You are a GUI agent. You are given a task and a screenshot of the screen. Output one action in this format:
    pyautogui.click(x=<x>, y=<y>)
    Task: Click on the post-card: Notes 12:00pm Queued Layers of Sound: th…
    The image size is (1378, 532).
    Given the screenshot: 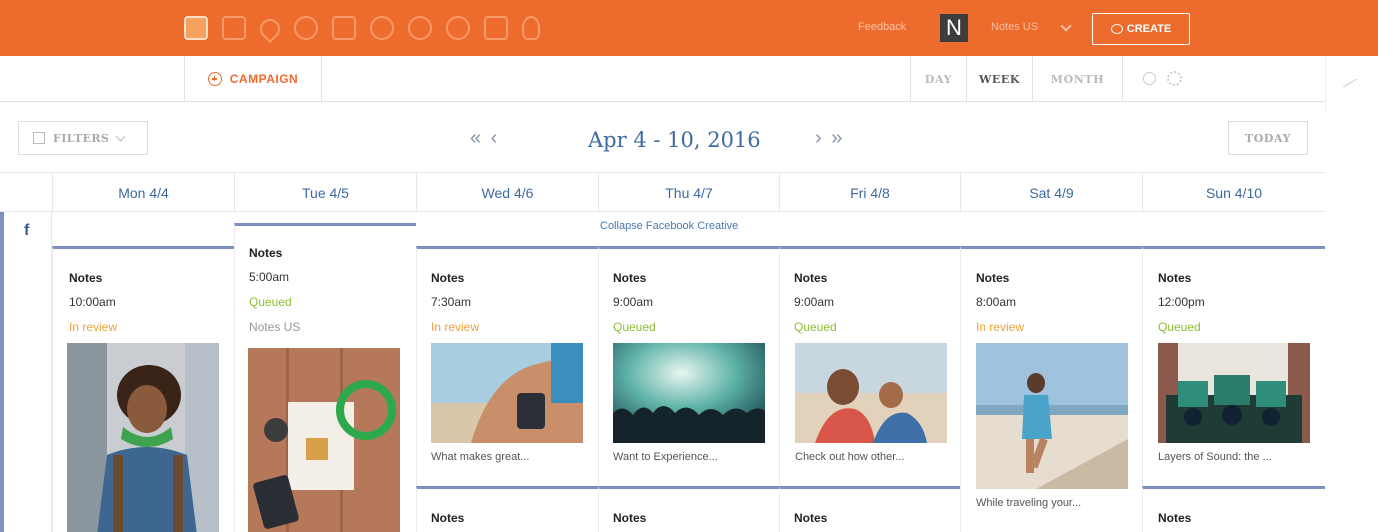 What is the action you would take?
    pyautogui.click(x=1233, y=366)
    